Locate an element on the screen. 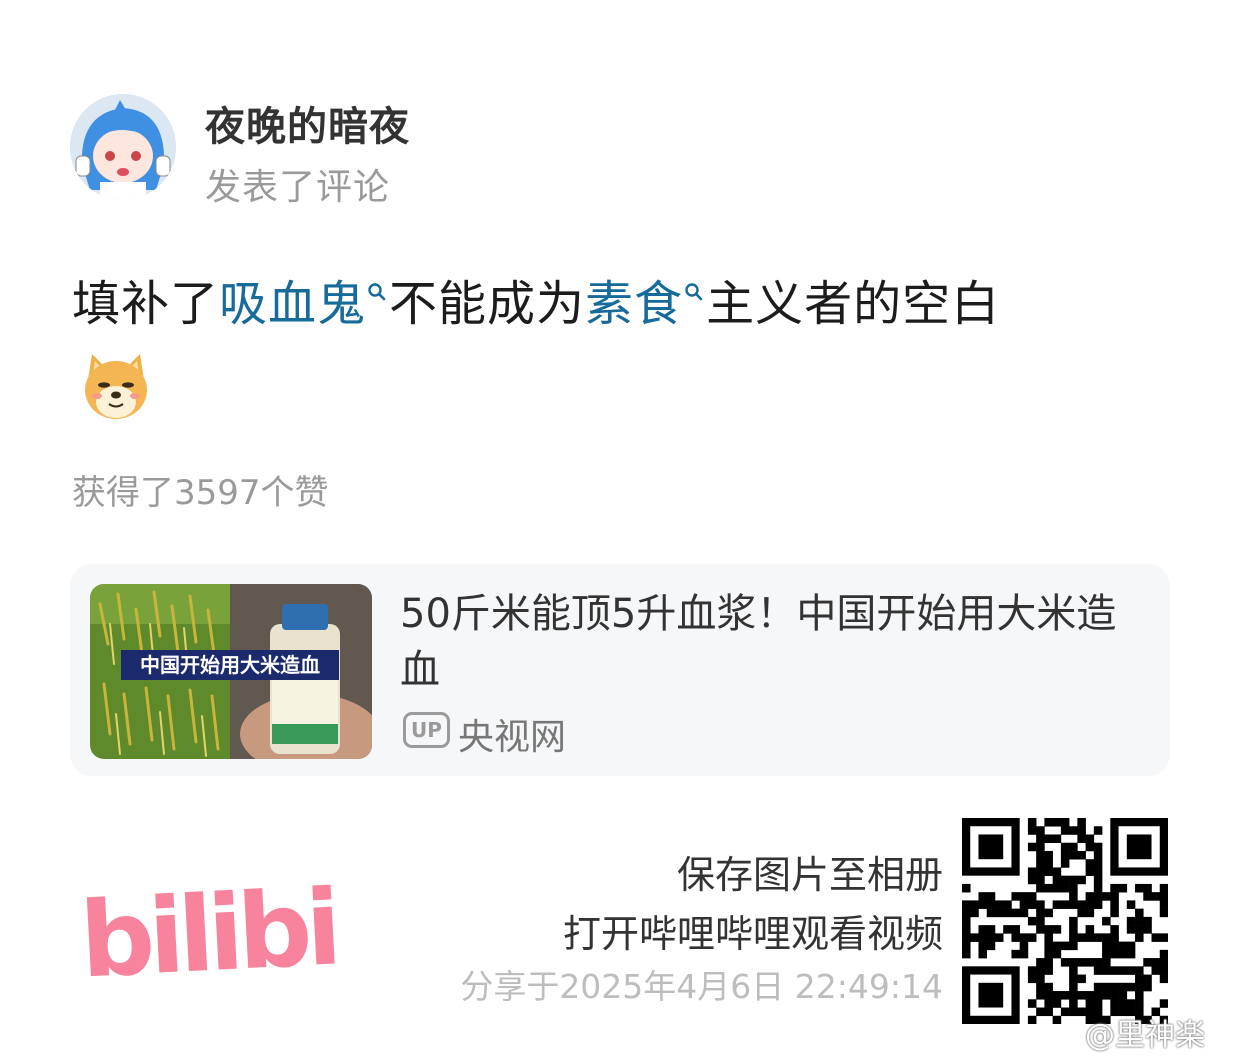  user-avatar is located at coordinates (123, 147).